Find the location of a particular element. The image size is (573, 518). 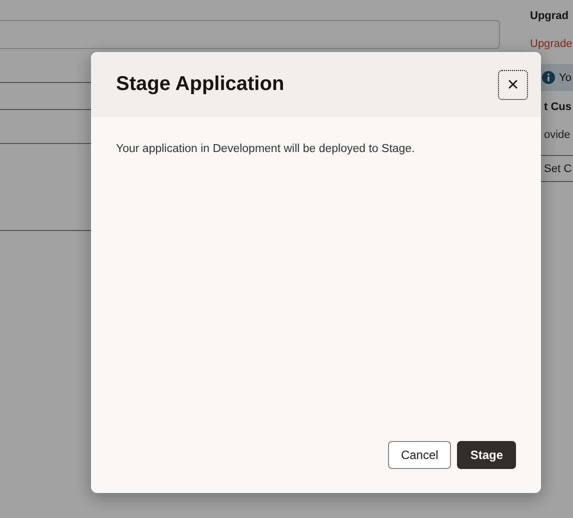

upgrade-link: Upgrade is located at coordinates (551, 47).